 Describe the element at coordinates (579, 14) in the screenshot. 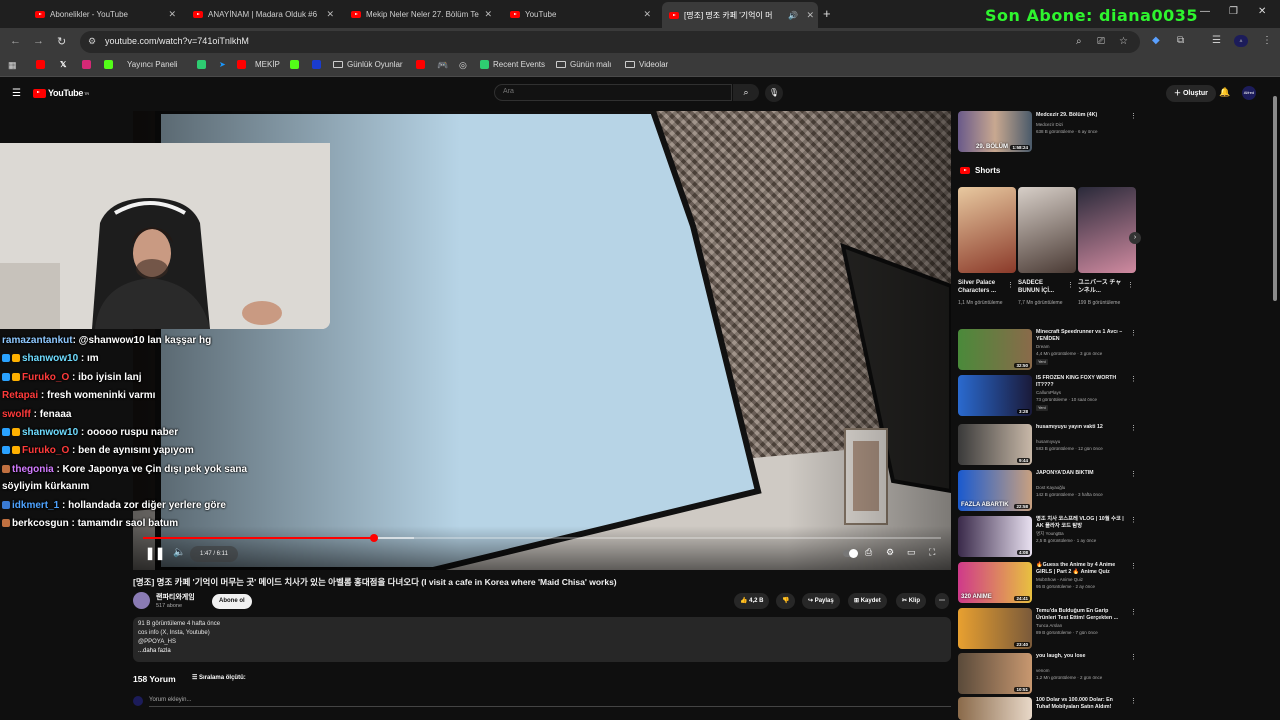

I see `tab-youtube: YouTube ✕` at that location.